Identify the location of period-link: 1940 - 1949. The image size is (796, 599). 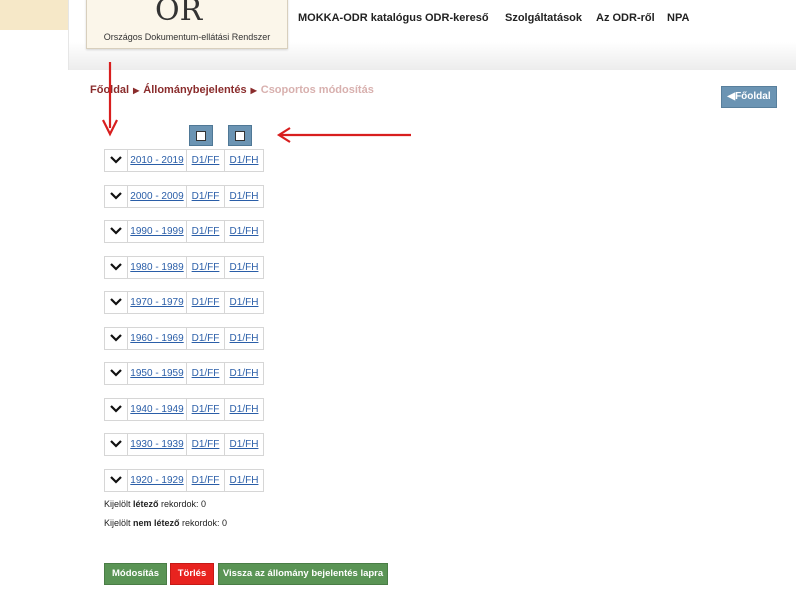
(156, 409).